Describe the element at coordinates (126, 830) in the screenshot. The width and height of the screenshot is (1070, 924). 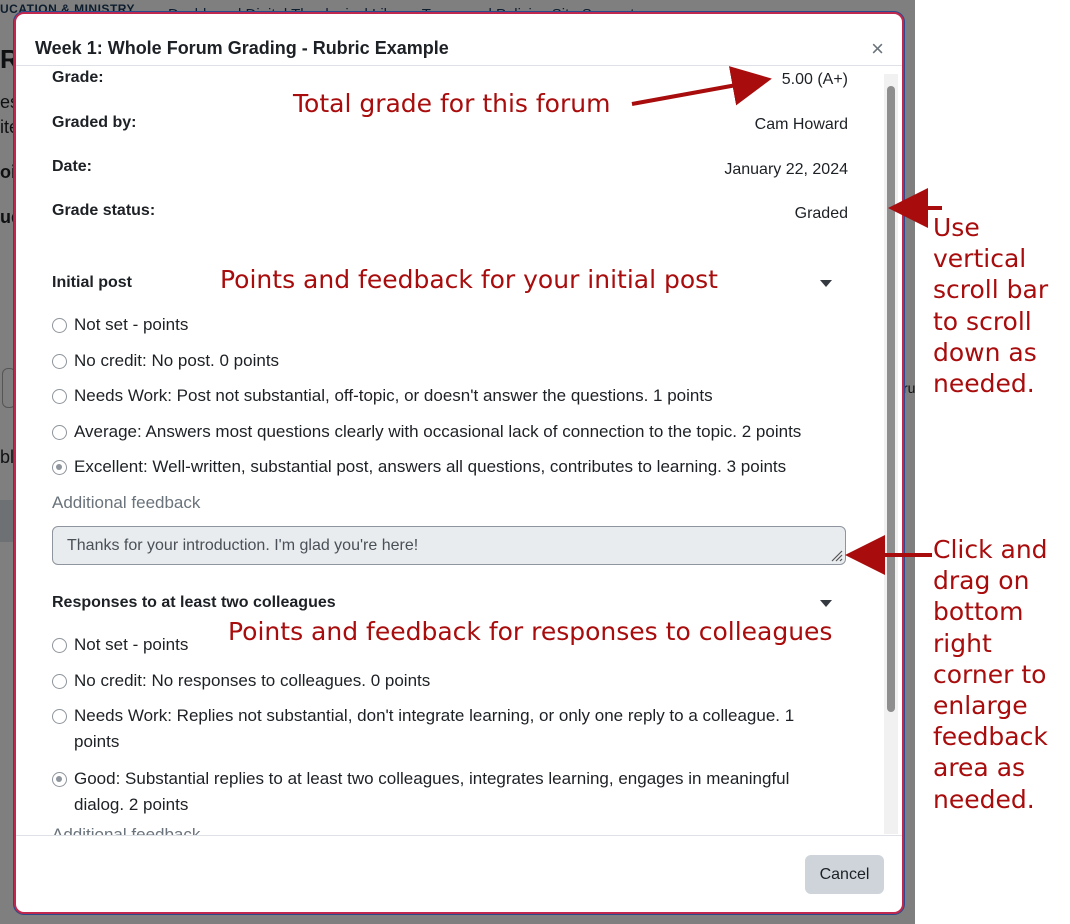
I see `feedback-label-partial: Additional feedback` at that location.